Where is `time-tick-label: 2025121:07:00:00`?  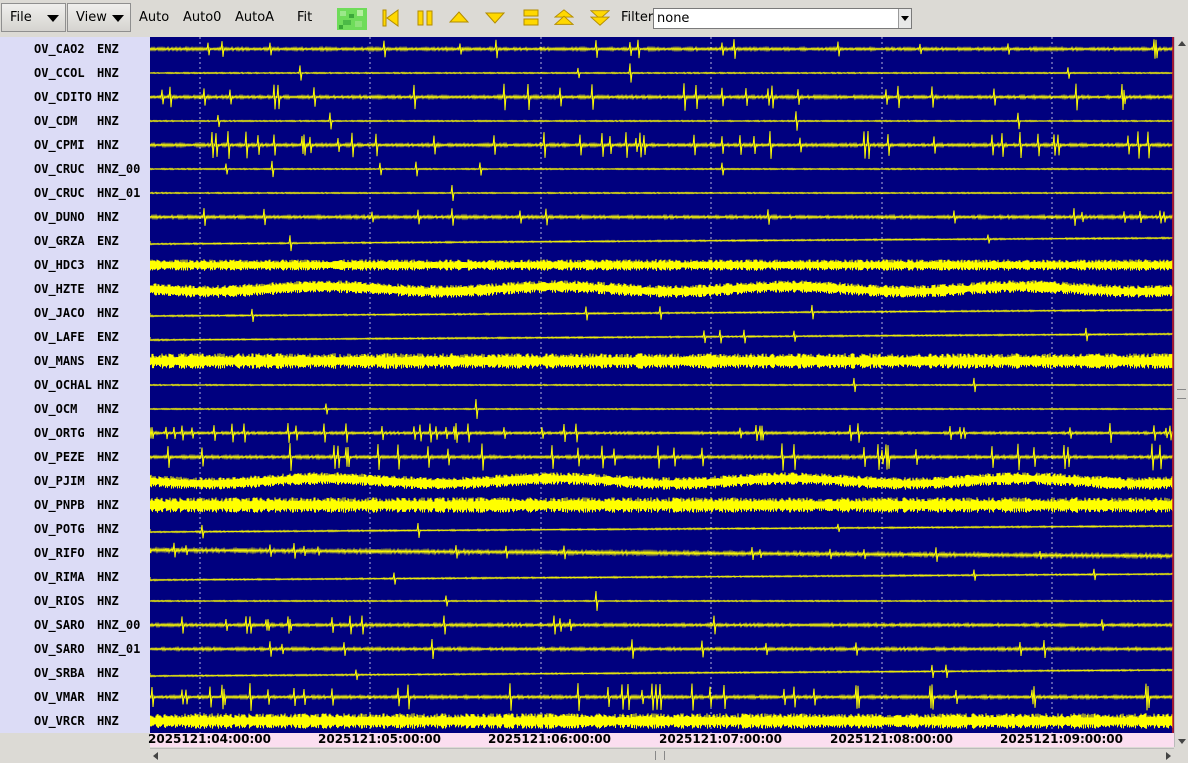
time-tick-label: 2025121:07:00:00 is located at coordinates (720, 739).